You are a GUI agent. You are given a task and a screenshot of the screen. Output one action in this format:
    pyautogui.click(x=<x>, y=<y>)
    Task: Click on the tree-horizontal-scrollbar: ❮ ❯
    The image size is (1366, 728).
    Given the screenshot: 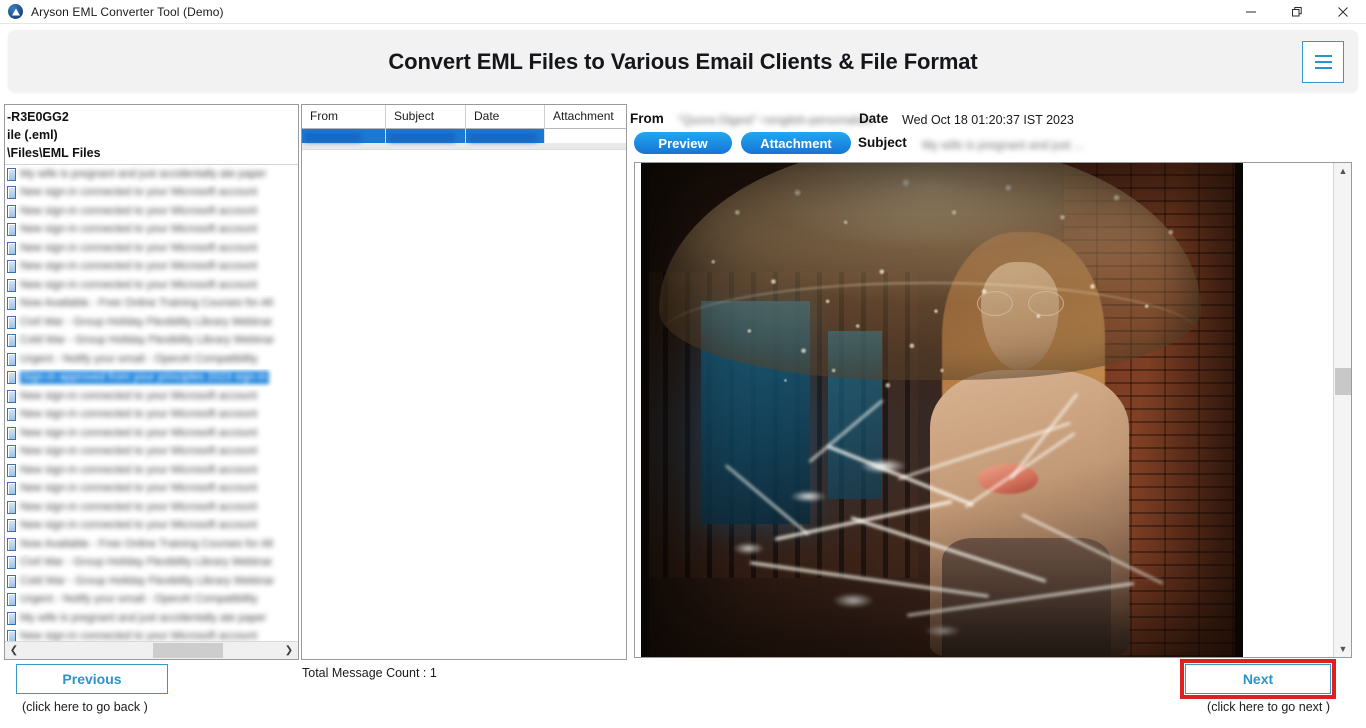 What is the action you would take?
    pyautogui.click(x=151, y=650)
    